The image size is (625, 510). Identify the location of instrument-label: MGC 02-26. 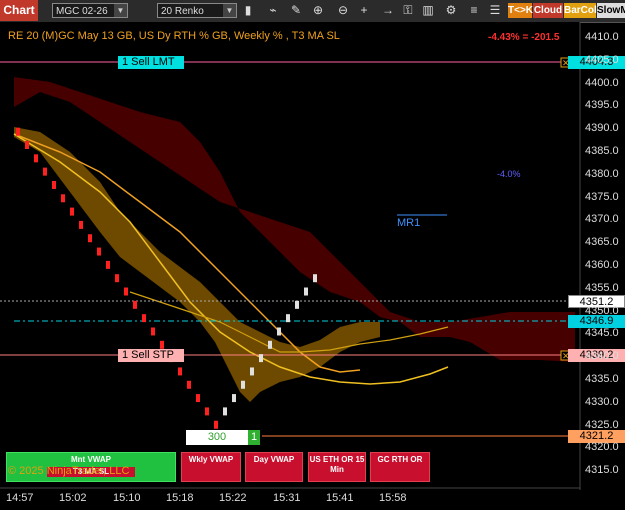
(82, 11).